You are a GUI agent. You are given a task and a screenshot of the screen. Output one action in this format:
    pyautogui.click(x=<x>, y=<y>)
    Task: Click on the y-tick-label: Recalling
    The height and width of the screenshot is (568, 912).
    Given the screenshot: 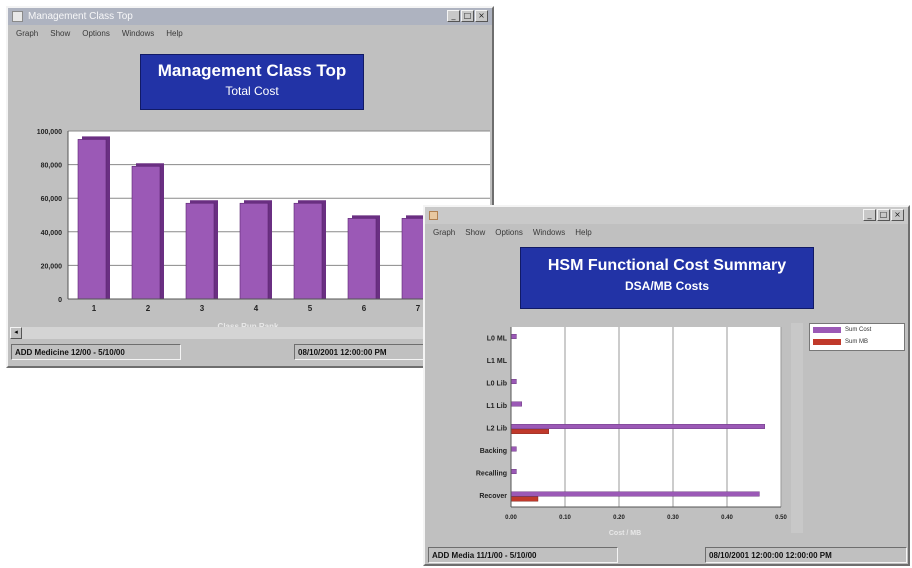 What is the action you would take?
    pyautogui.click(x=491, y=473)
    